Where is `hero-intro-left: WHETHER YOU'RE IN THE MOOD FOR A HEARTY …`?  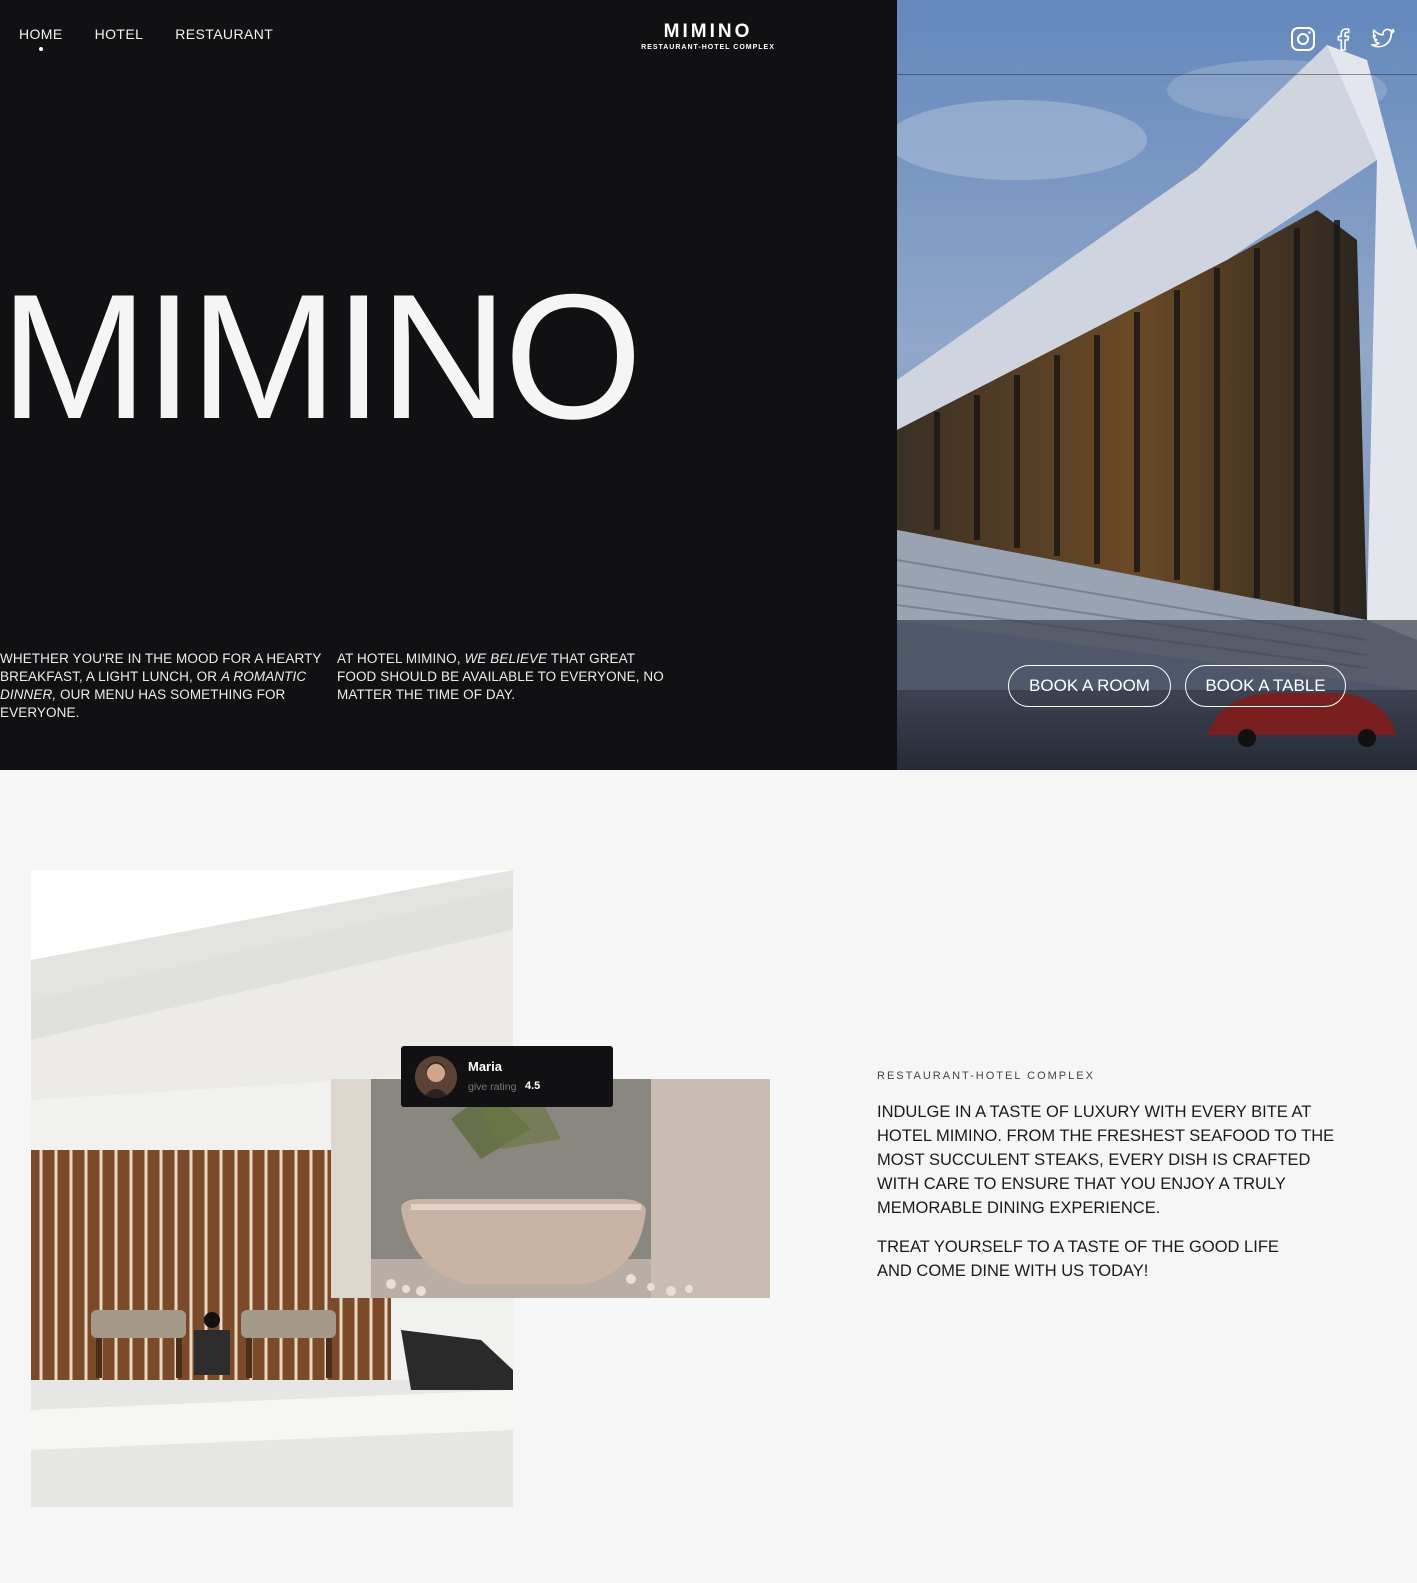
hero-intro-left: WHETHER YOU'RE IN THE MOOD FOR A HEARTY … is located at coordinates (167, 686).